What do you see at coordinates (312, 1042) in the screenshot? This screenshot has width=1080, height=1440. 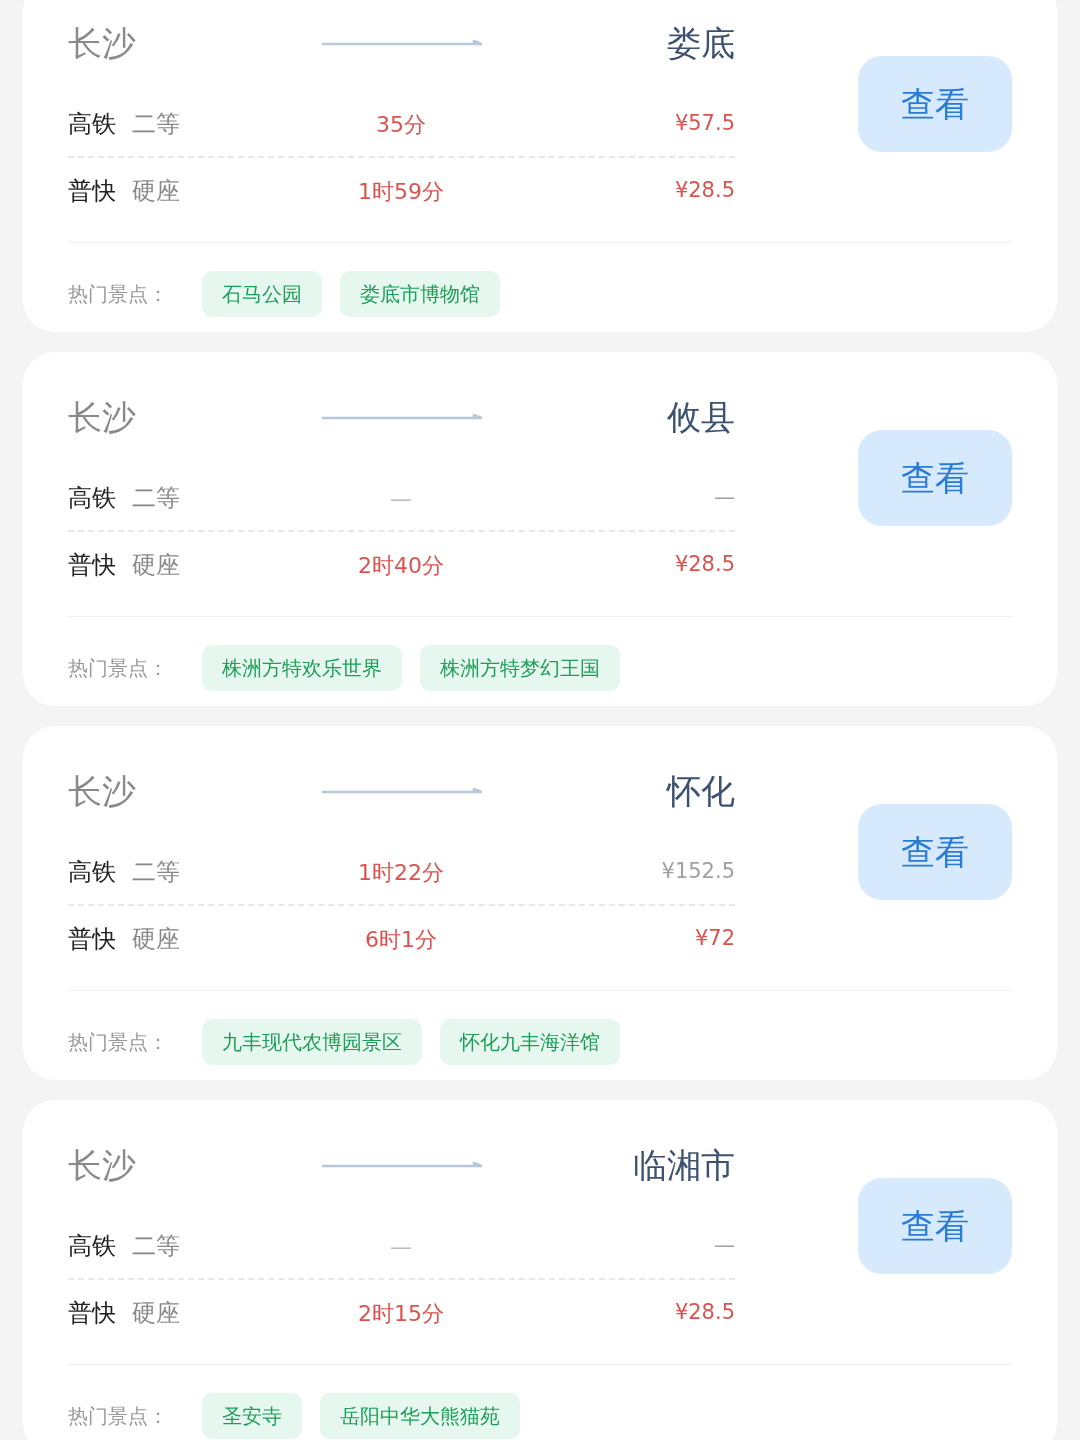 I see `attraction-tag: 九丰现代农博园景区` at bounding box center [312, 1042].